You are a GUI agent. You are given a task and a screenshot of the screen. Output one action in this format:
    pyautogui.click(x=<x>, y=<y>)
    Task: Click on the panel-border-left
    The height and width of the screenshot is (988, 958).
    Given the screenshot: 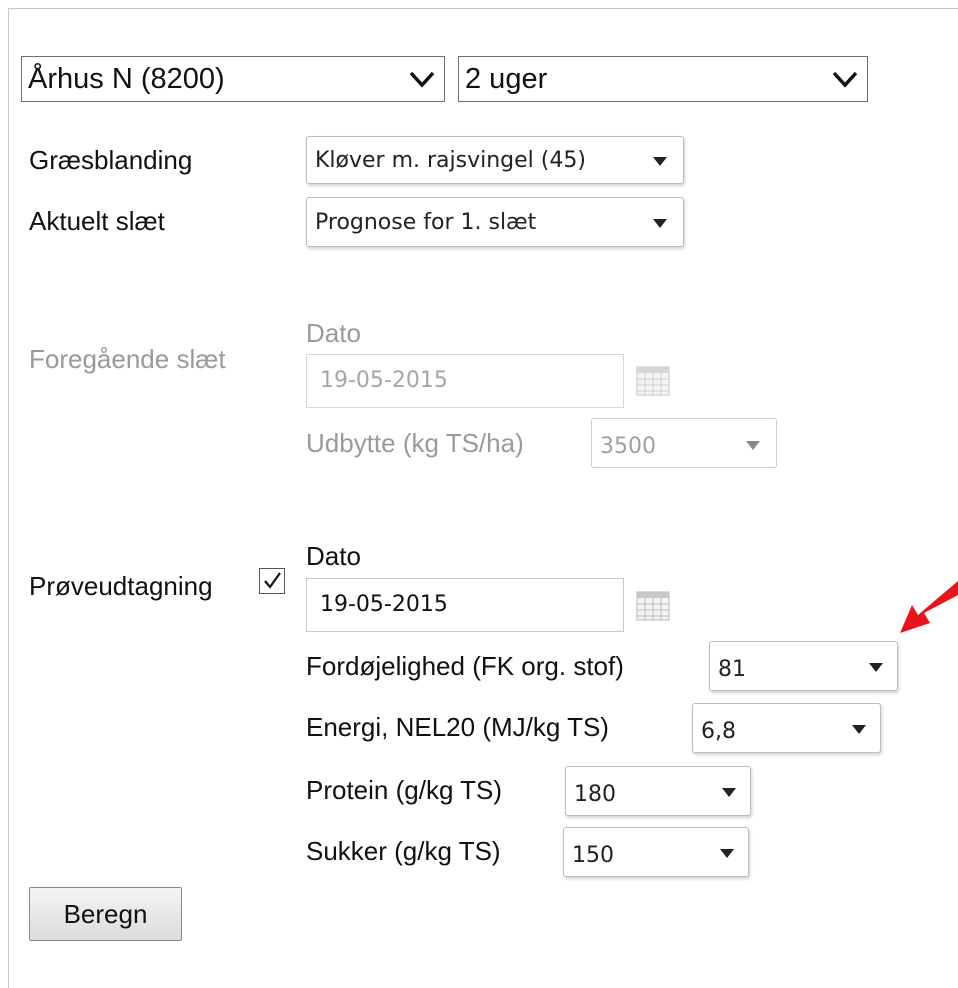 What is the action you would take?
    pyautogui.click(x=8, y=498)
    